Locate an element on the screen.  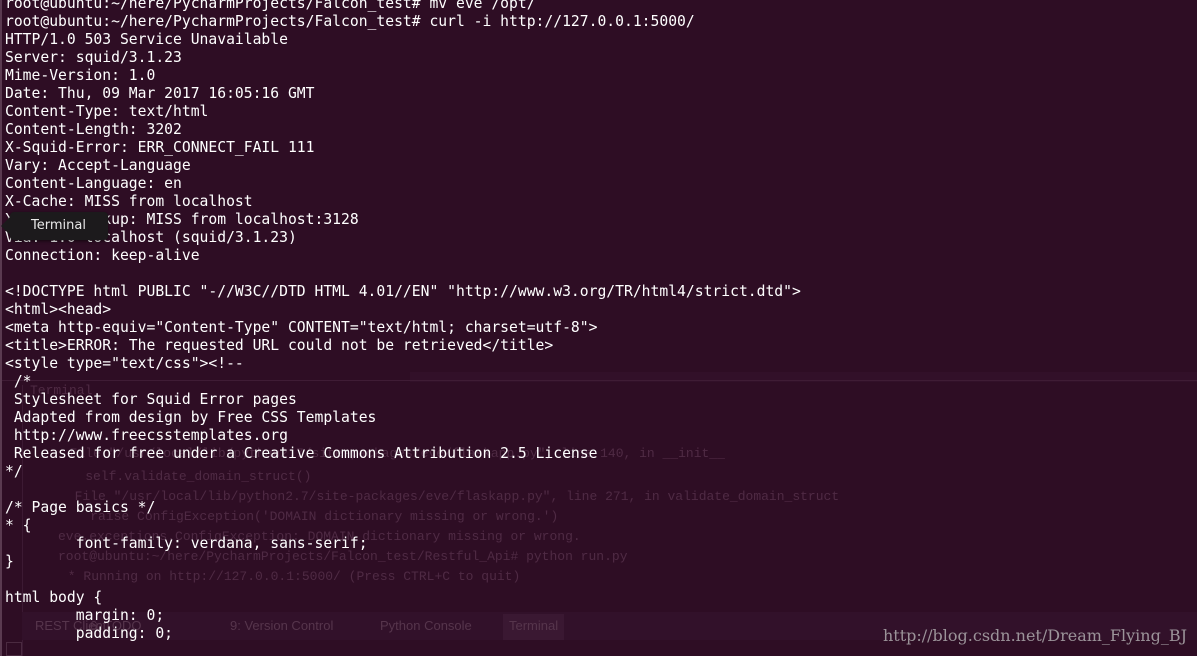
terminal-line: Content-Length: 3202 is located at coordinates (93, 129).